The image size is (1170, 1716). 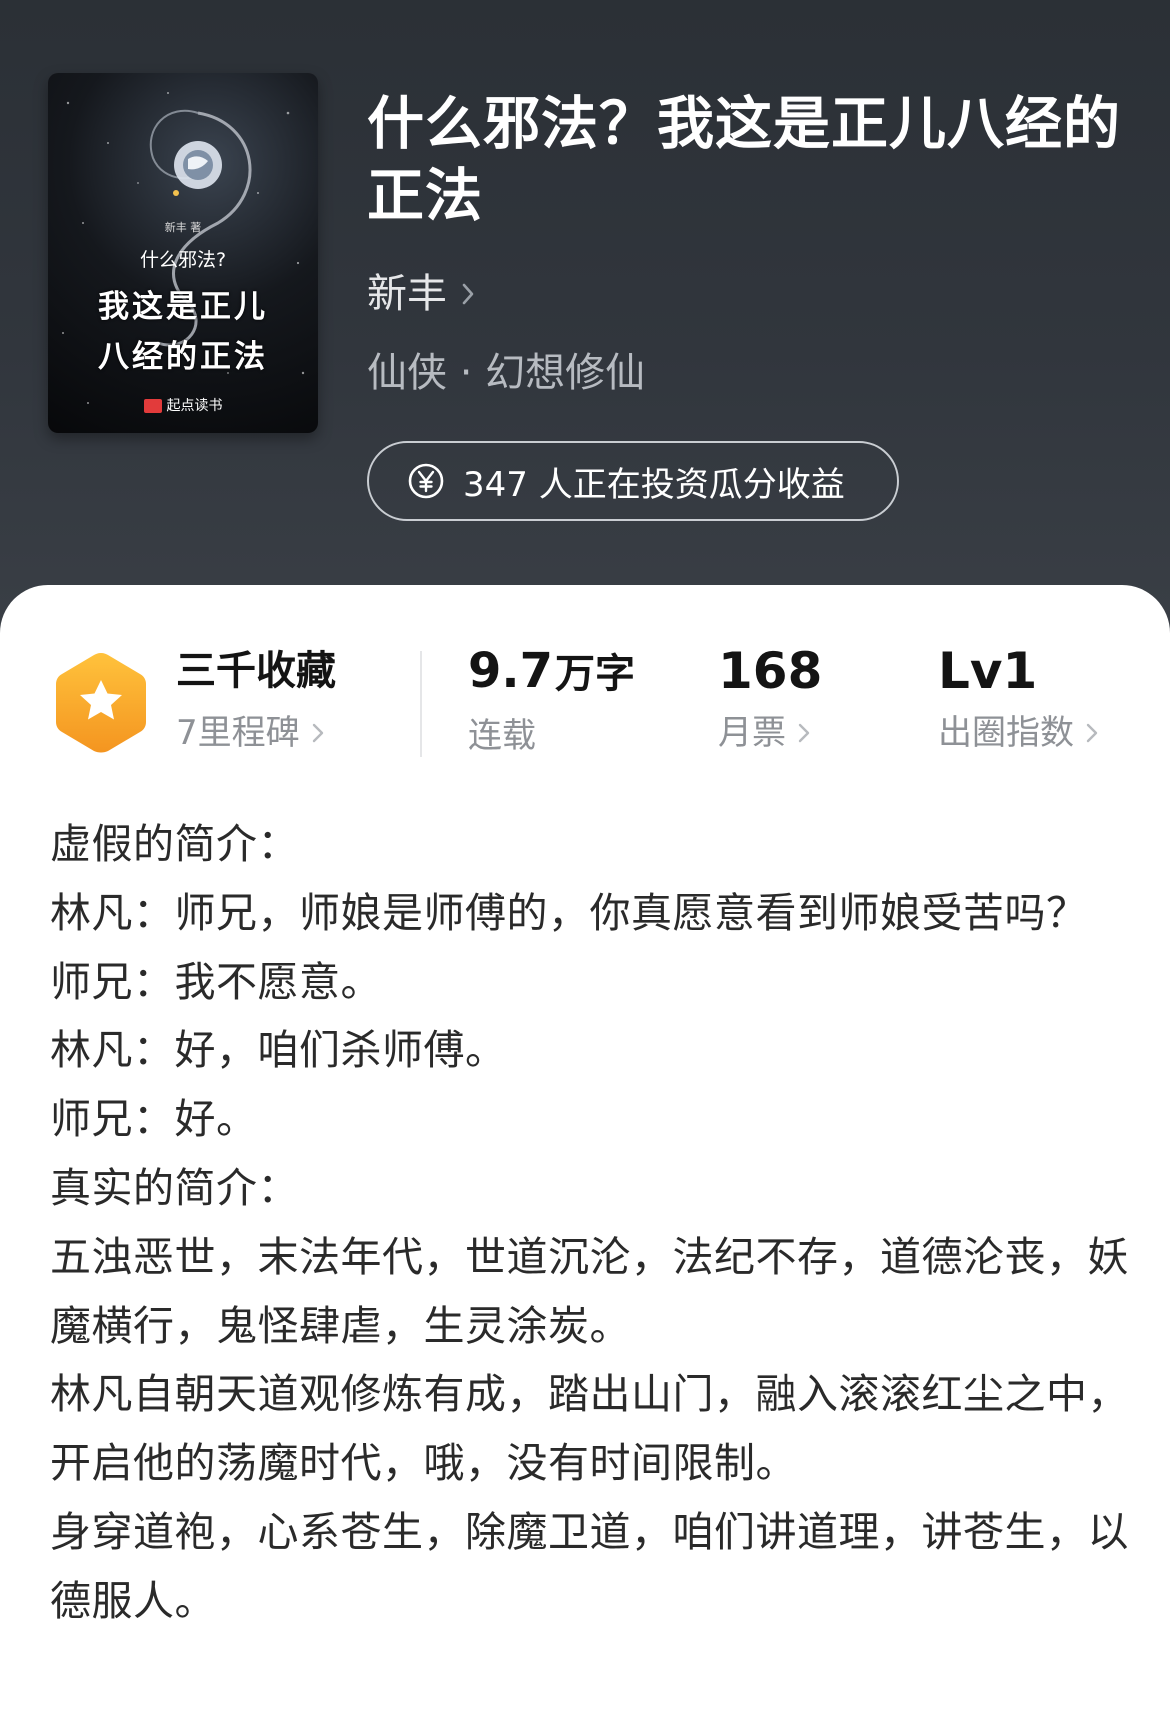 I want to click on description-paragraph: 身穿道袍，心系苍生，除魔卫道，咱们讲道理，讲苍生，以德服人。, so click(x=589, y=1566).